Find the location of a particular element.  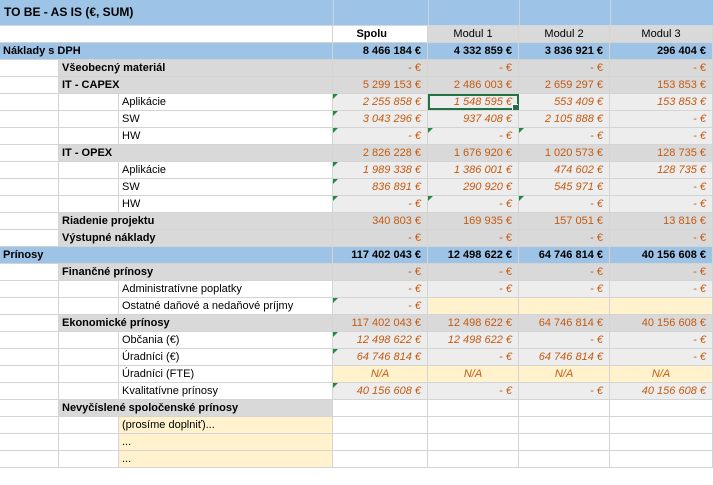

header-label-cell is located at coordinates (166, 34).